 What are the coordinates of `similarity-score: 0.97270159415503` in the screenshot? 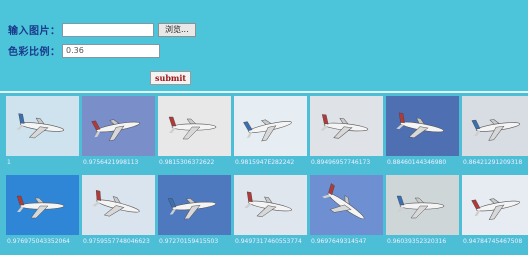 It's located at (189, 241).